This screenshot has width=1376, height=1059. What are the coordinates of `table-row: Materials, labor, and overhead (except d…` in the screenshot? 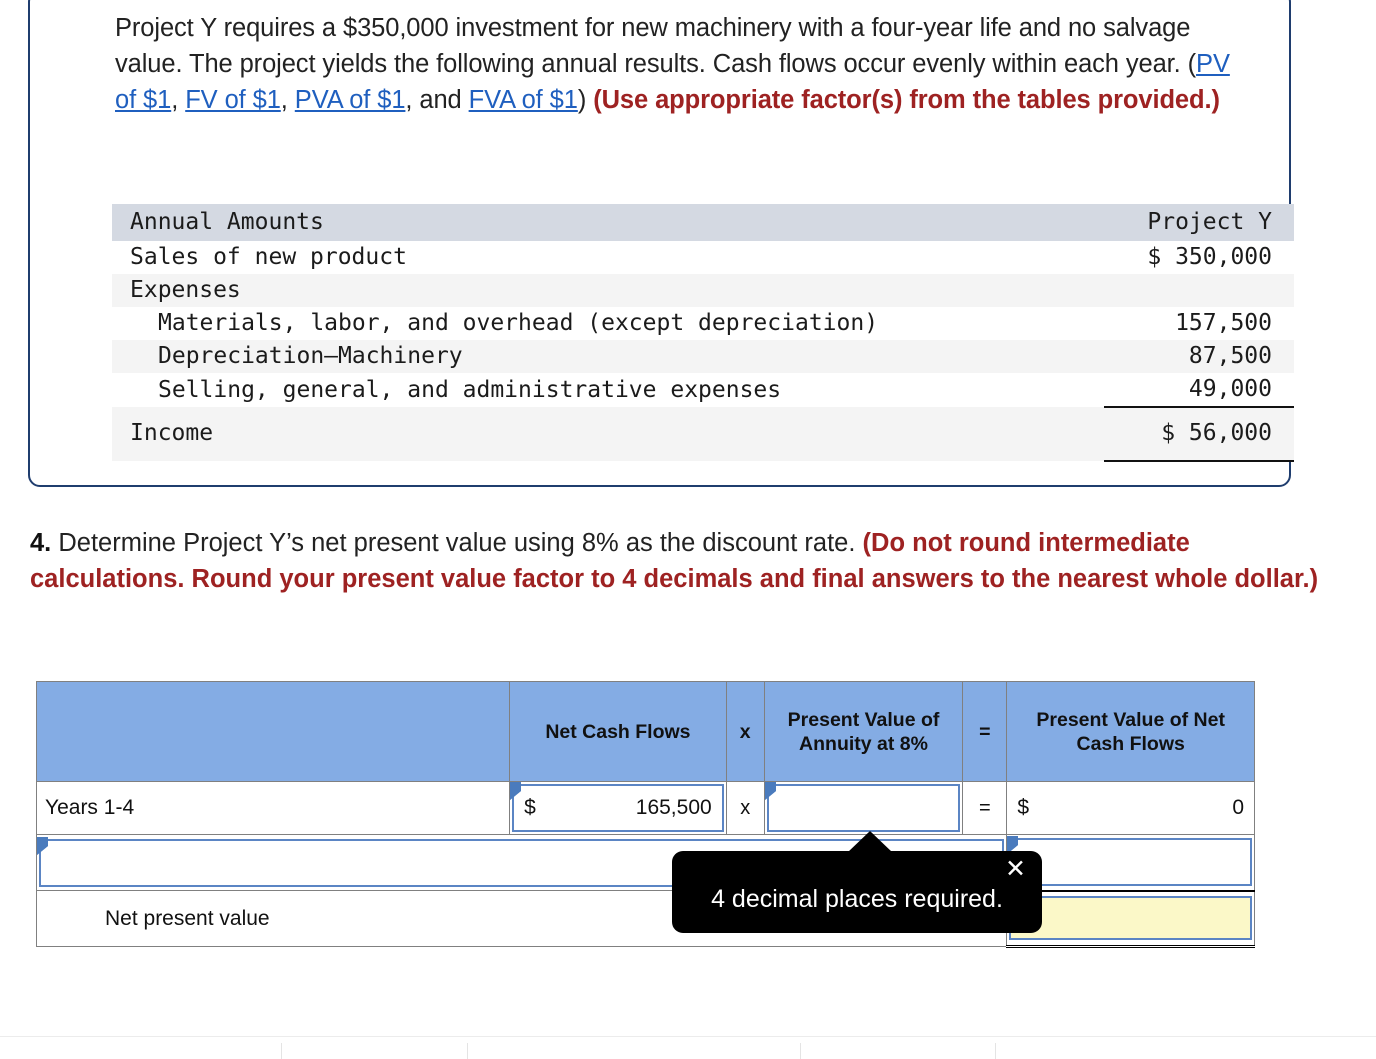 It's located at (703, 323).